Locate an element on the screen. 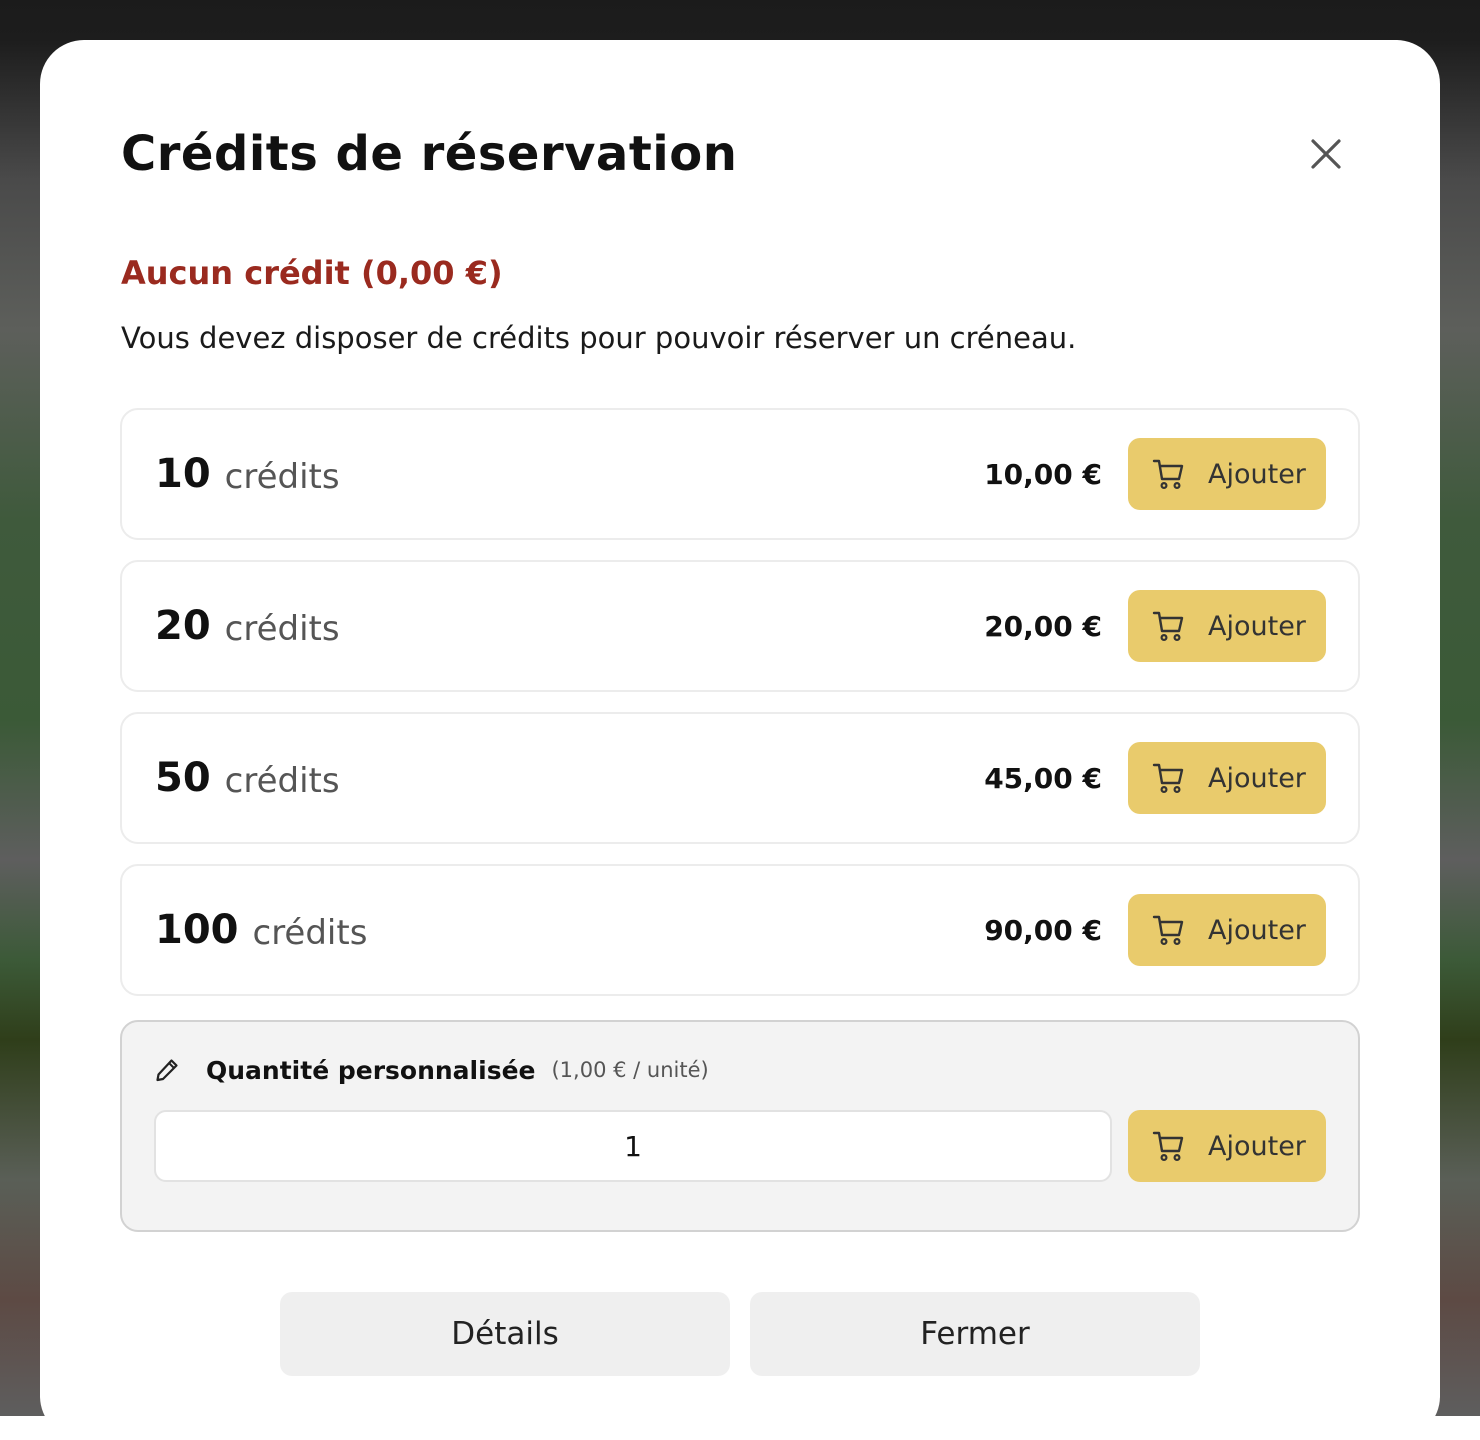 The width and height of the screenshot is (1480, 1440). pack-price: 10,00 € is located at coordinates (1043, 474).